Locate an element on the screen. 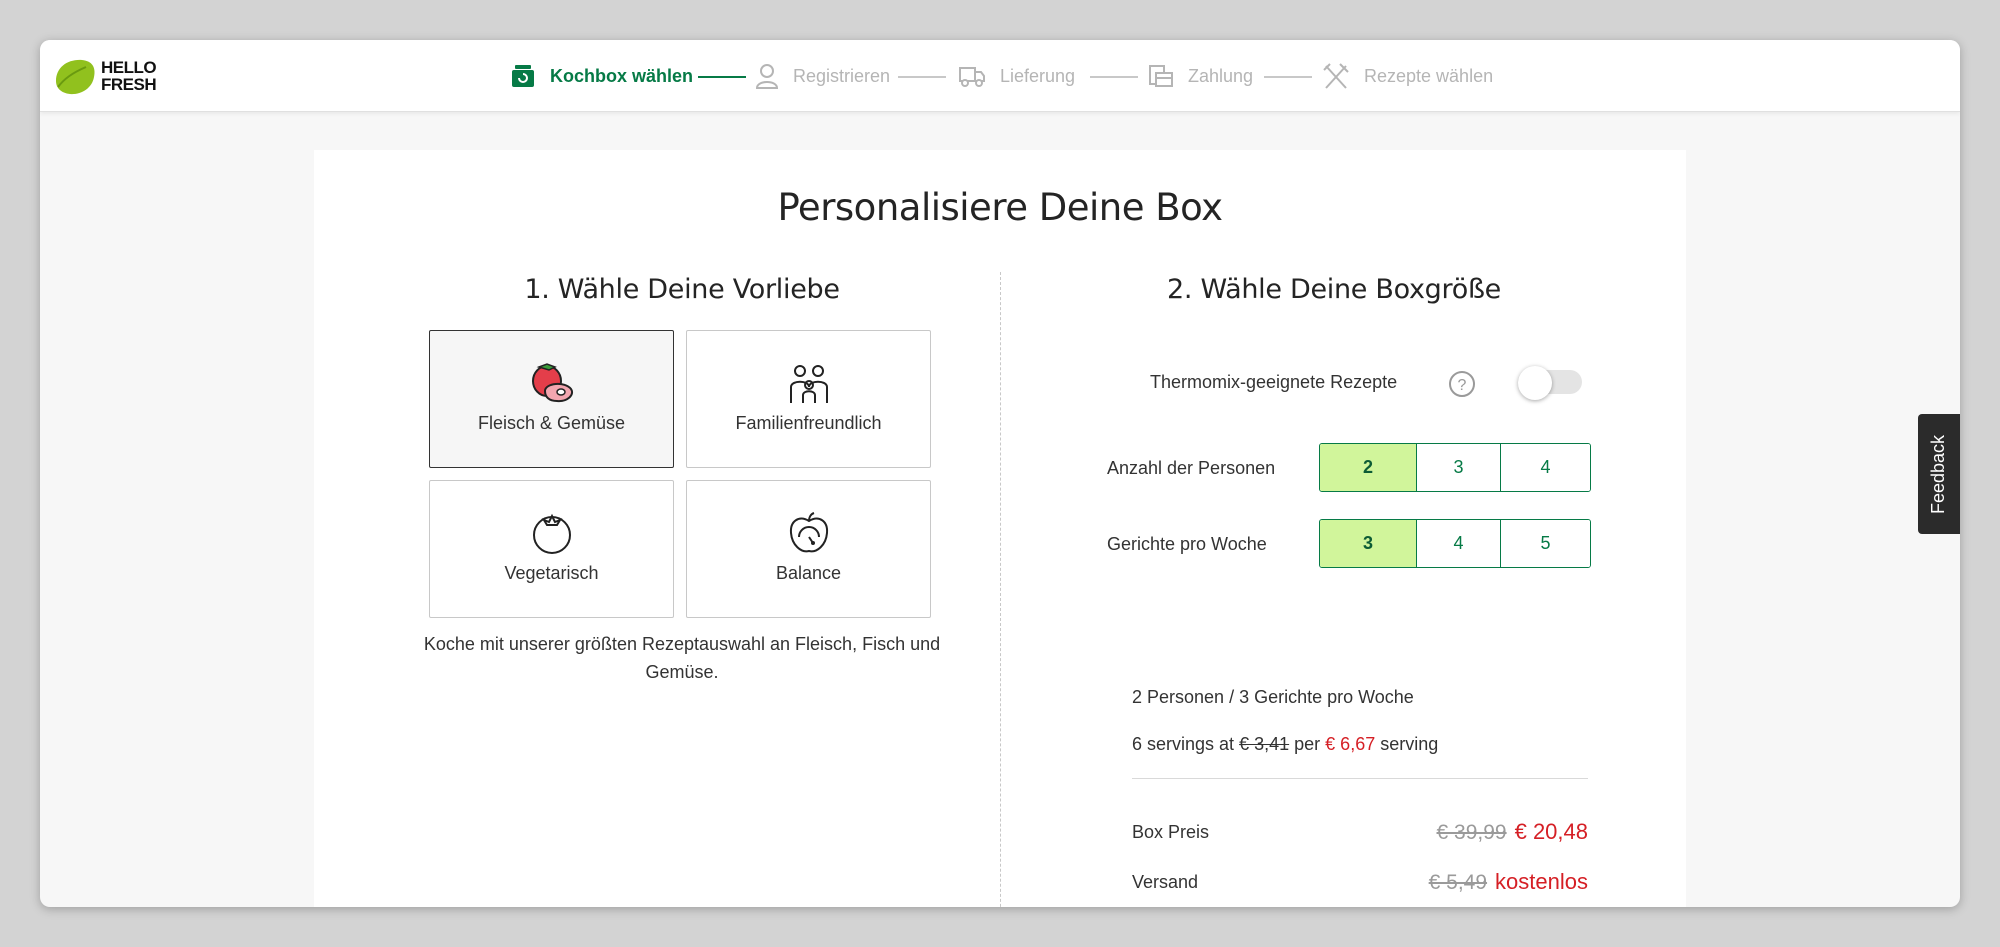  persons-option-4: 4 is located at coordinates (1545, 467).